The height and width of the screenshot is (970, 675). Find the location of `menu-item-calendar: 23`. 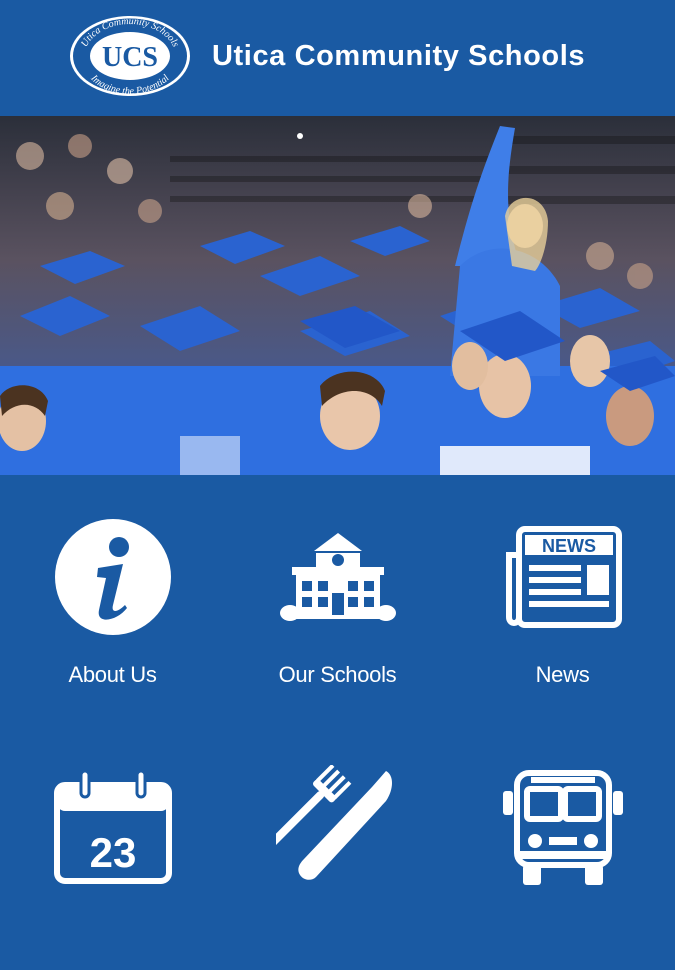

menu-item-calendar: 23 is located at coordinates (112, 850).